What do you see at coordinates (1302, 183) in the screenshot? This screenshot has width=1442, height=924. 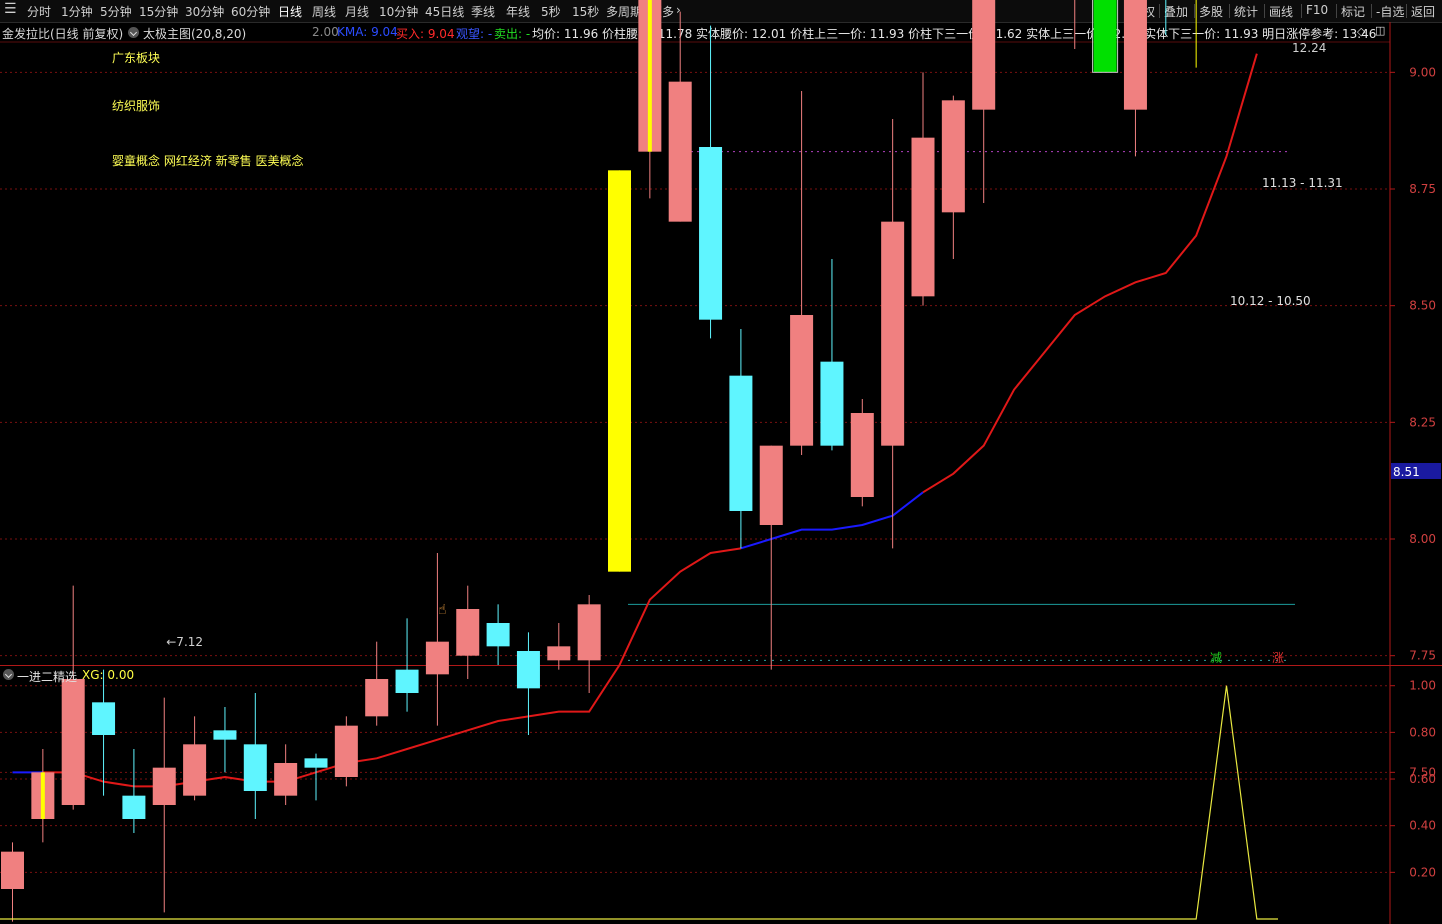 I see `gap-zone-label-upper: 11.13 - 11.31` at bounding box center [1302, 183].